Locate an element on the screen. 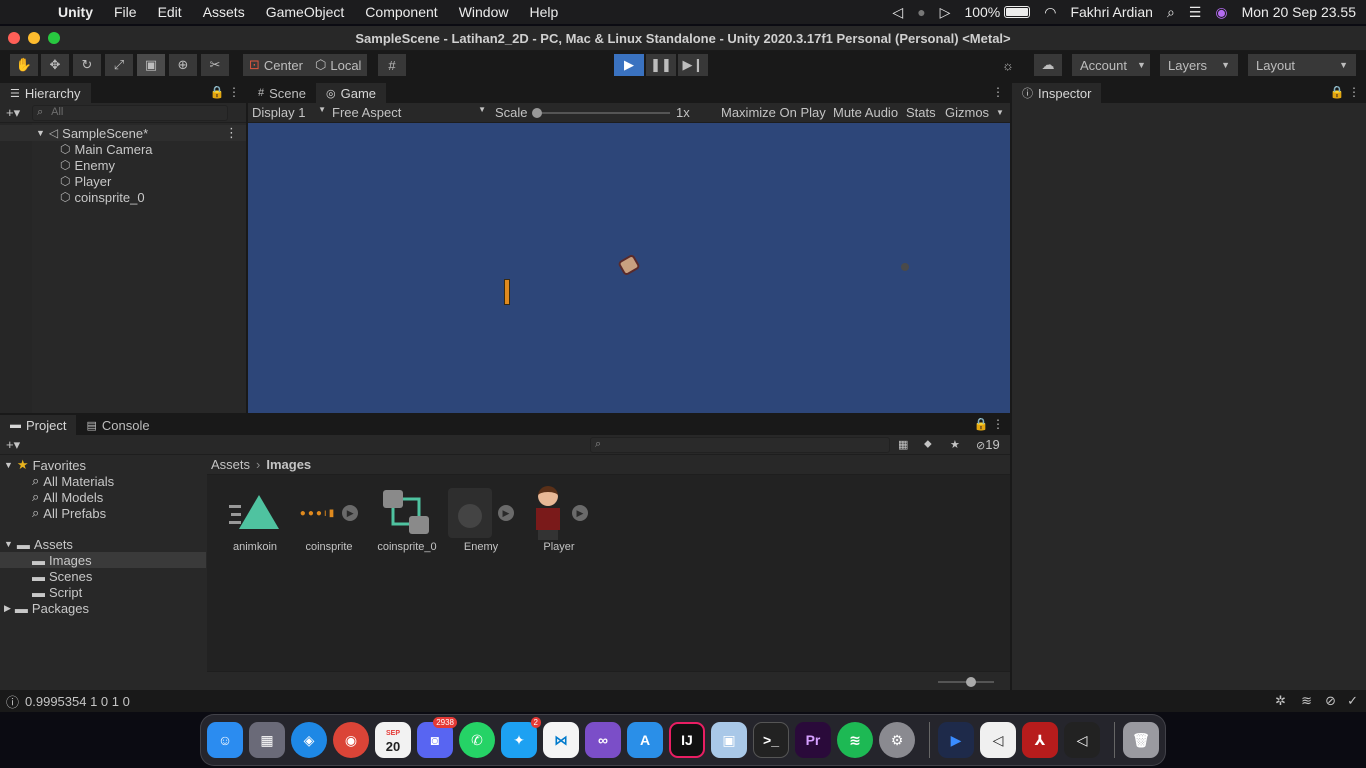 The image size is (1366, 768). premiere-icon: Pr is located at coordinates (813, 740).